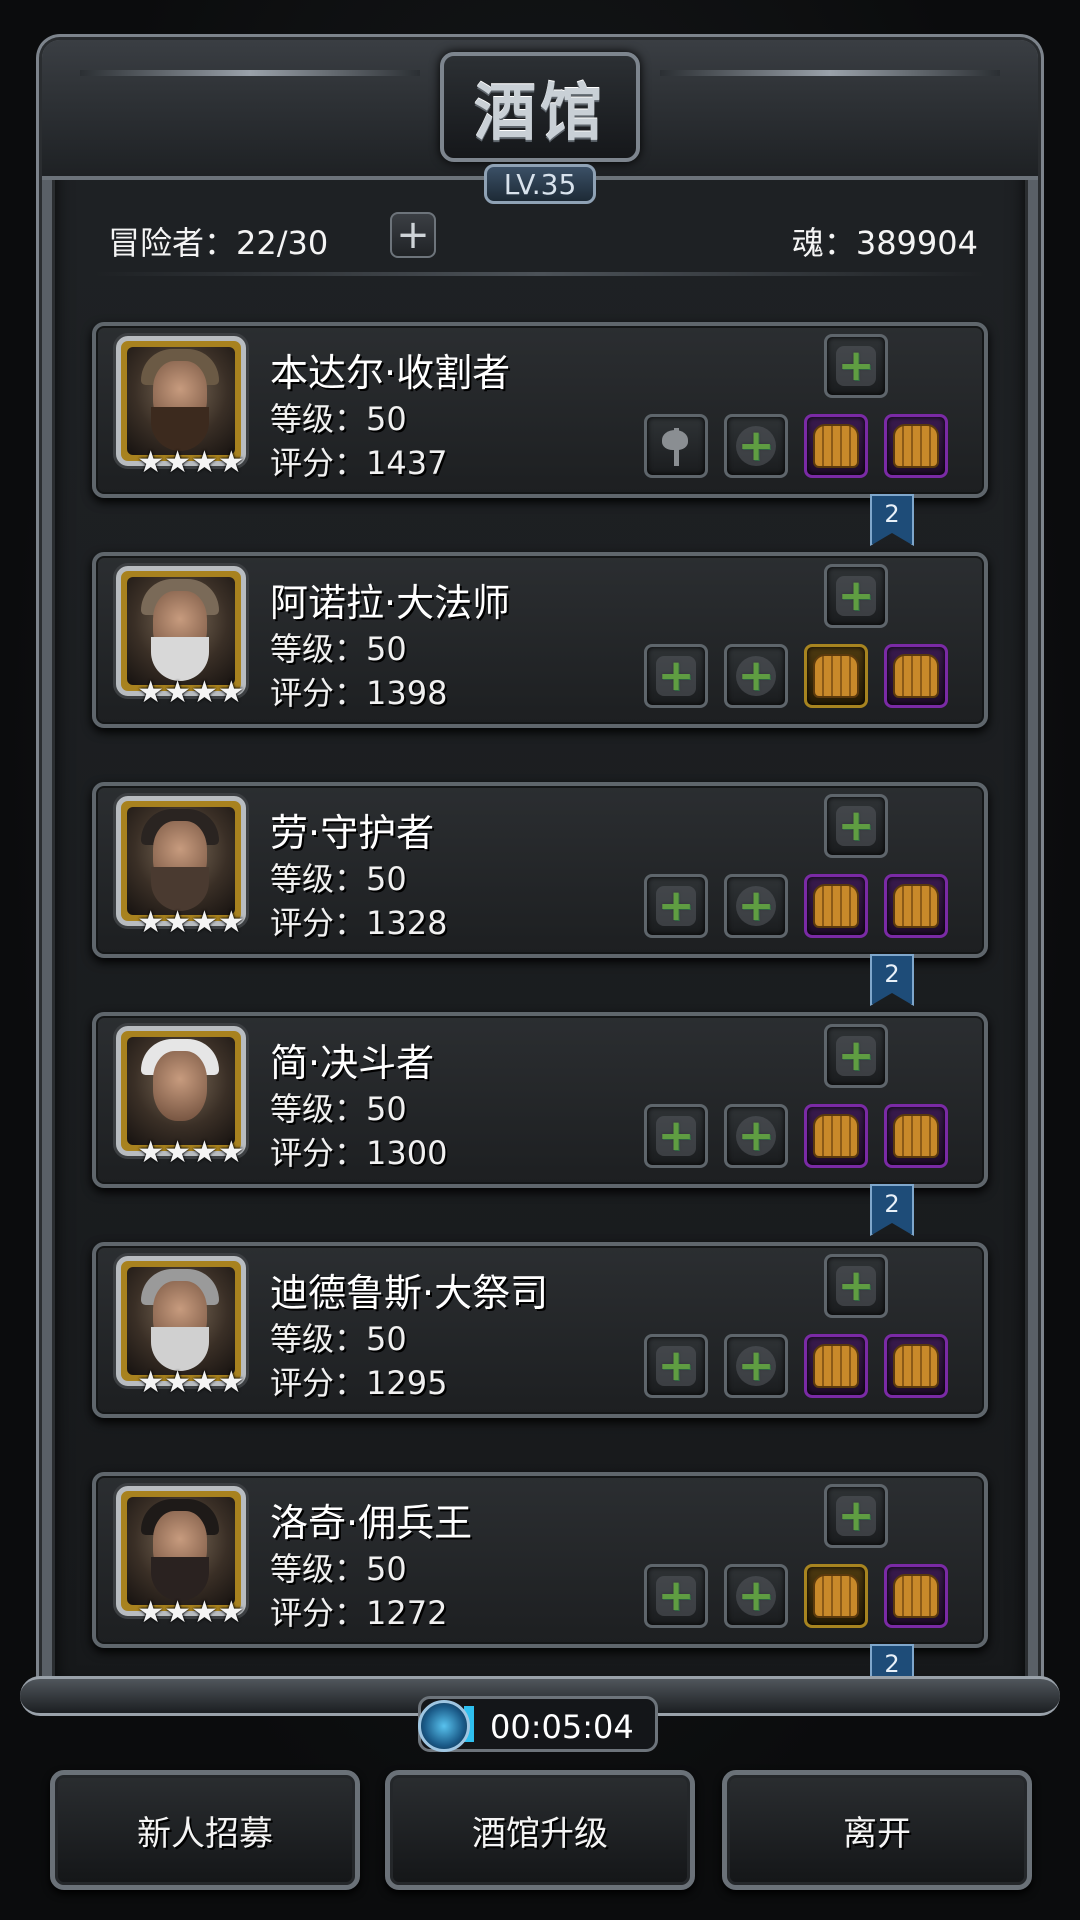 Image resolution: width=1080 pixels, height=1920 pixels. I want to click on hero-name: 迪德鲁斯·大祭司, so click(409, 1293).